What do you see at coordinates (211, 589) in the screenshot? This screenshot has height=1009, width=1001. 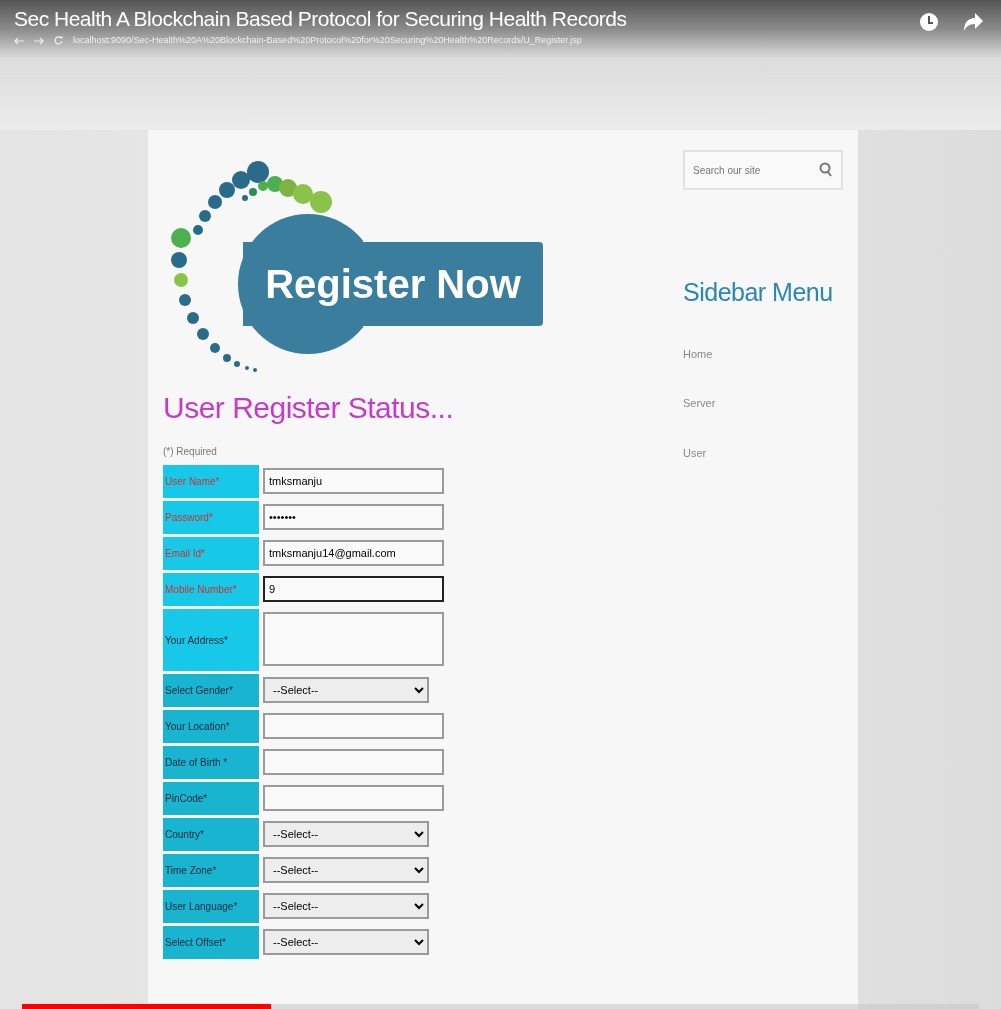 I see `field-label: Mobile Number*` at bounding box center [211, 589].